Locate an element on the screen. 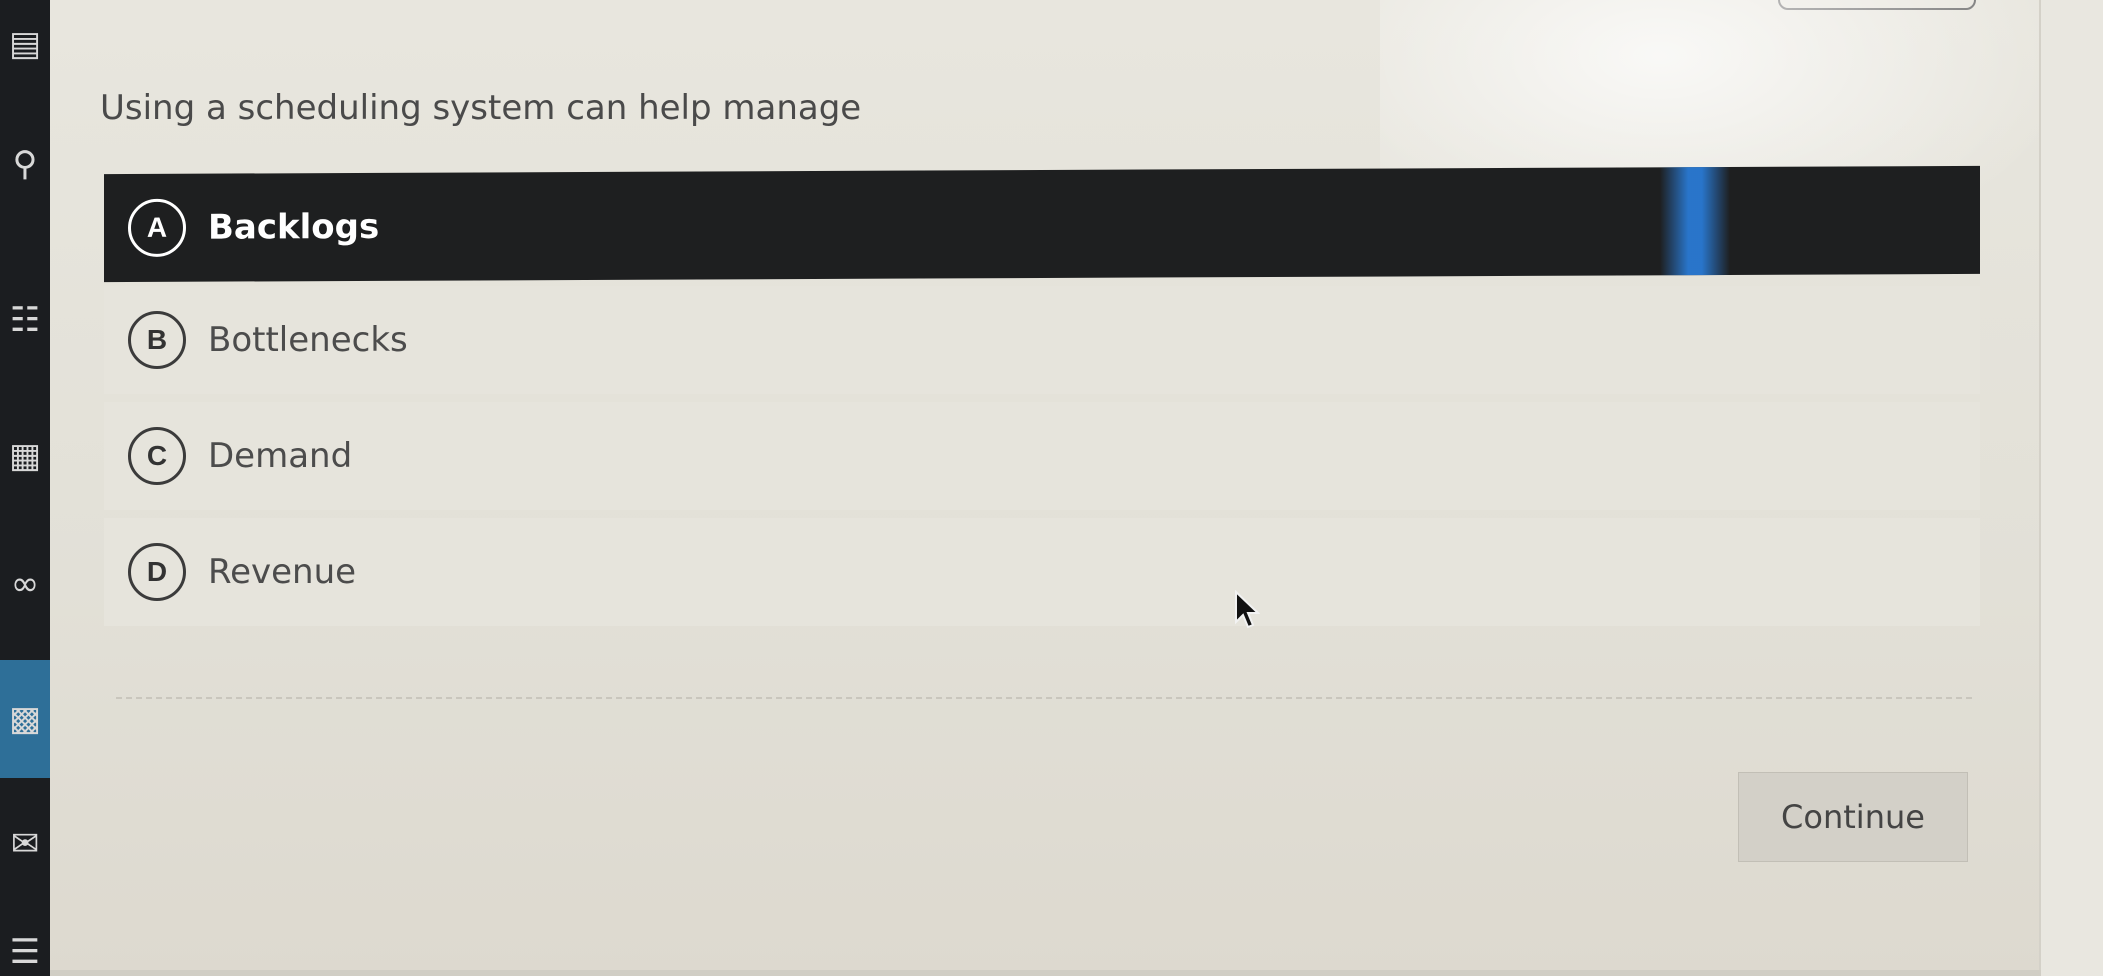 The image size is (2103, 976). option-a: A Backlogs is located at coordinates (1042, 224).